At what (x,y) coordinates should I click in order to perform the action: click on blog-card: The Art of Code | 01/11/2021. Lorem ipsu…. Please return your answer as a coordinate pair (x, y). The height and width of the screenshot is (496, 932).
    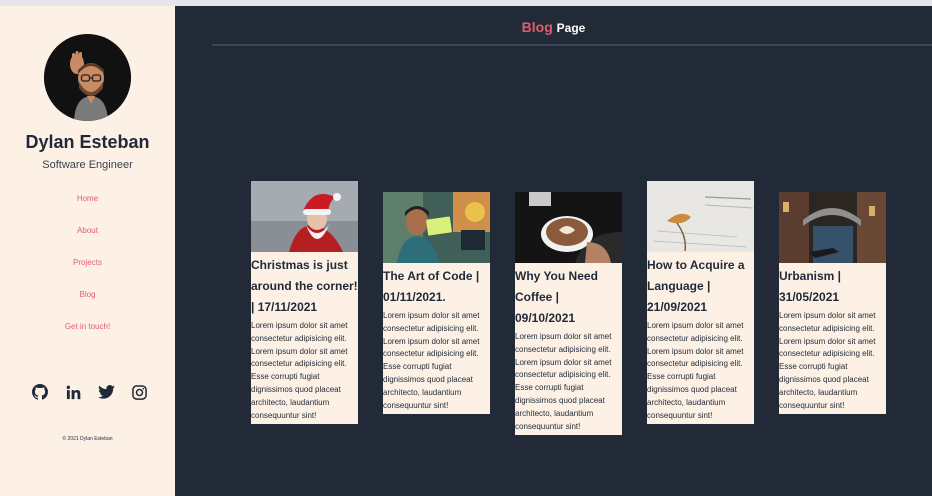
    Looking at the image, I should click on (436, 303).